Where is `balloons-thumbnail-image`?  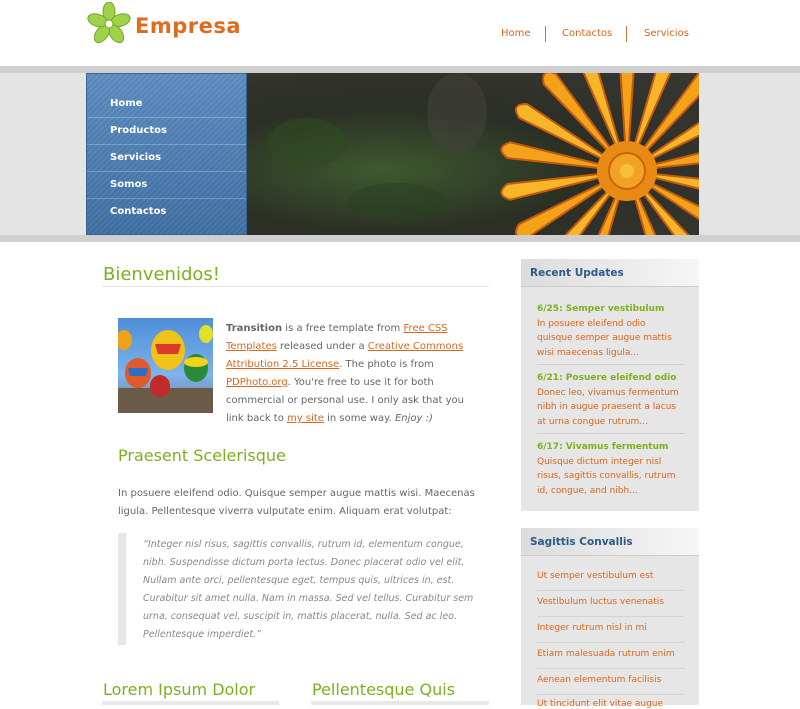
balloons-thumbnail-image is located at coordinates (165, 365).